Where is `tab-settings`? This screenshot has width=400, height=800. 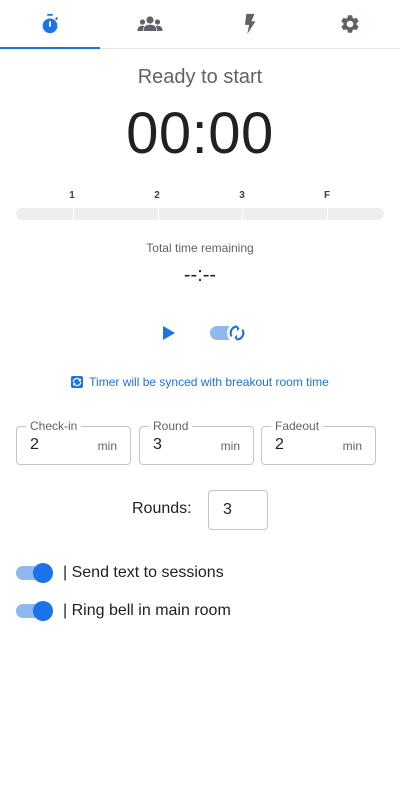 tab-settings is located at coordinates (350, 24).